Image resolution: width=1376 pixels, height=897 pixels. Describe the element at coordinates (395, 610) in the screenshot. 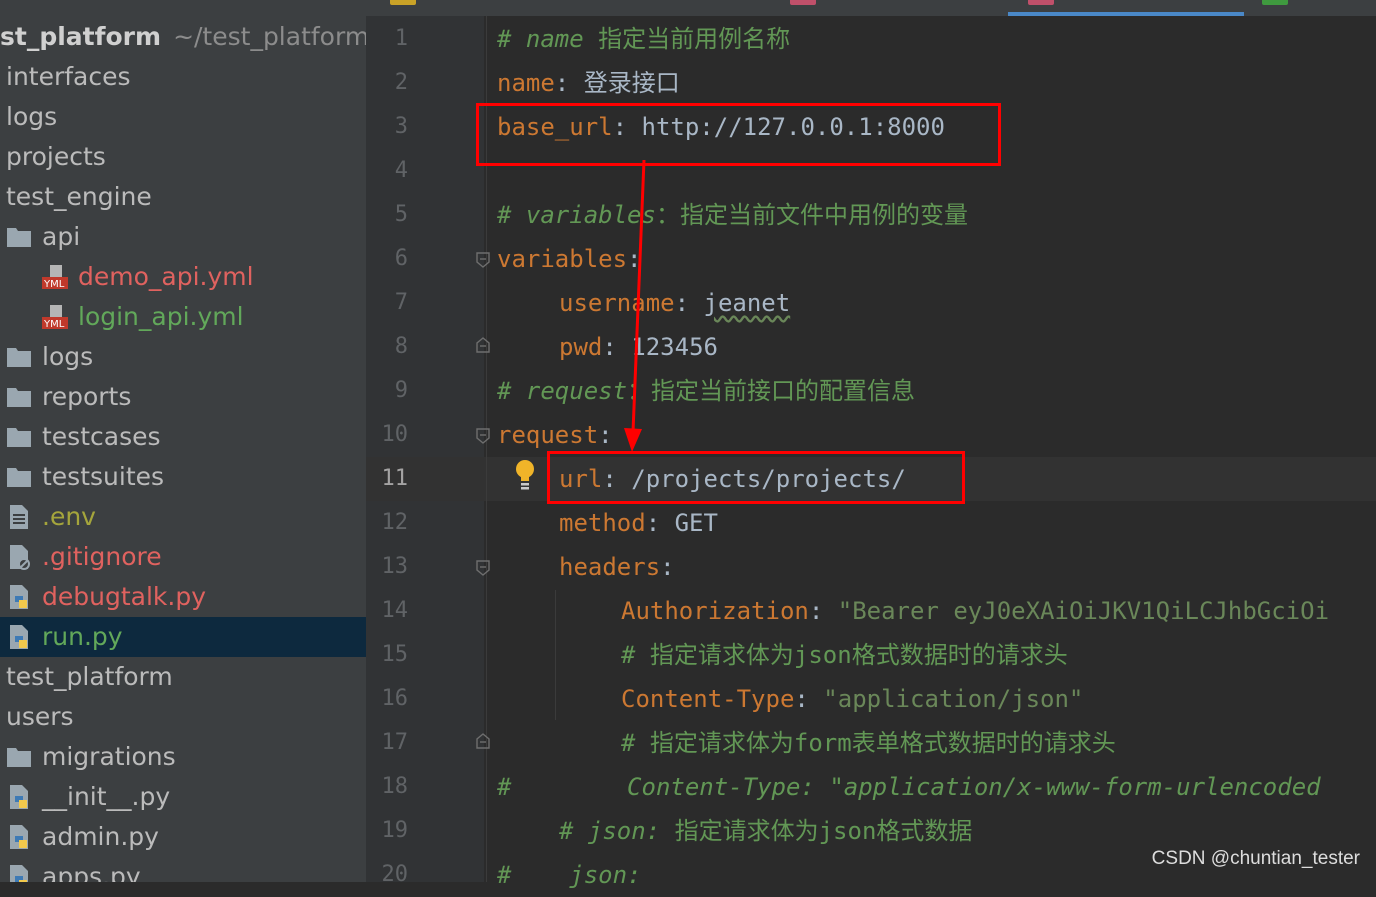

I see `line-number: 14` at that location.